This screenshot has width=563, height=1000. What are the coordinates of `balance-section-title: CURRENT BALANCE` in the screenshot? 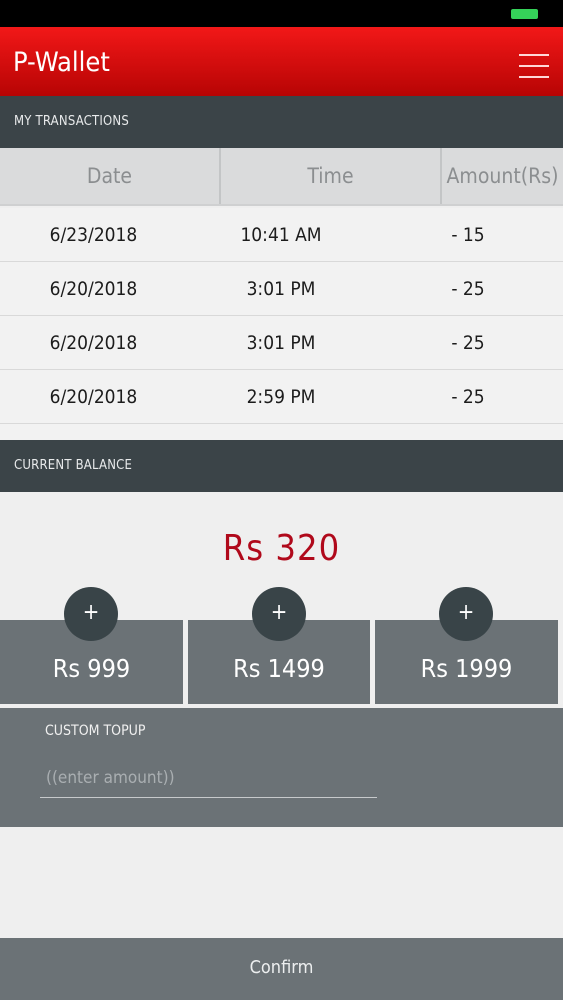 It's located at (73, 465).